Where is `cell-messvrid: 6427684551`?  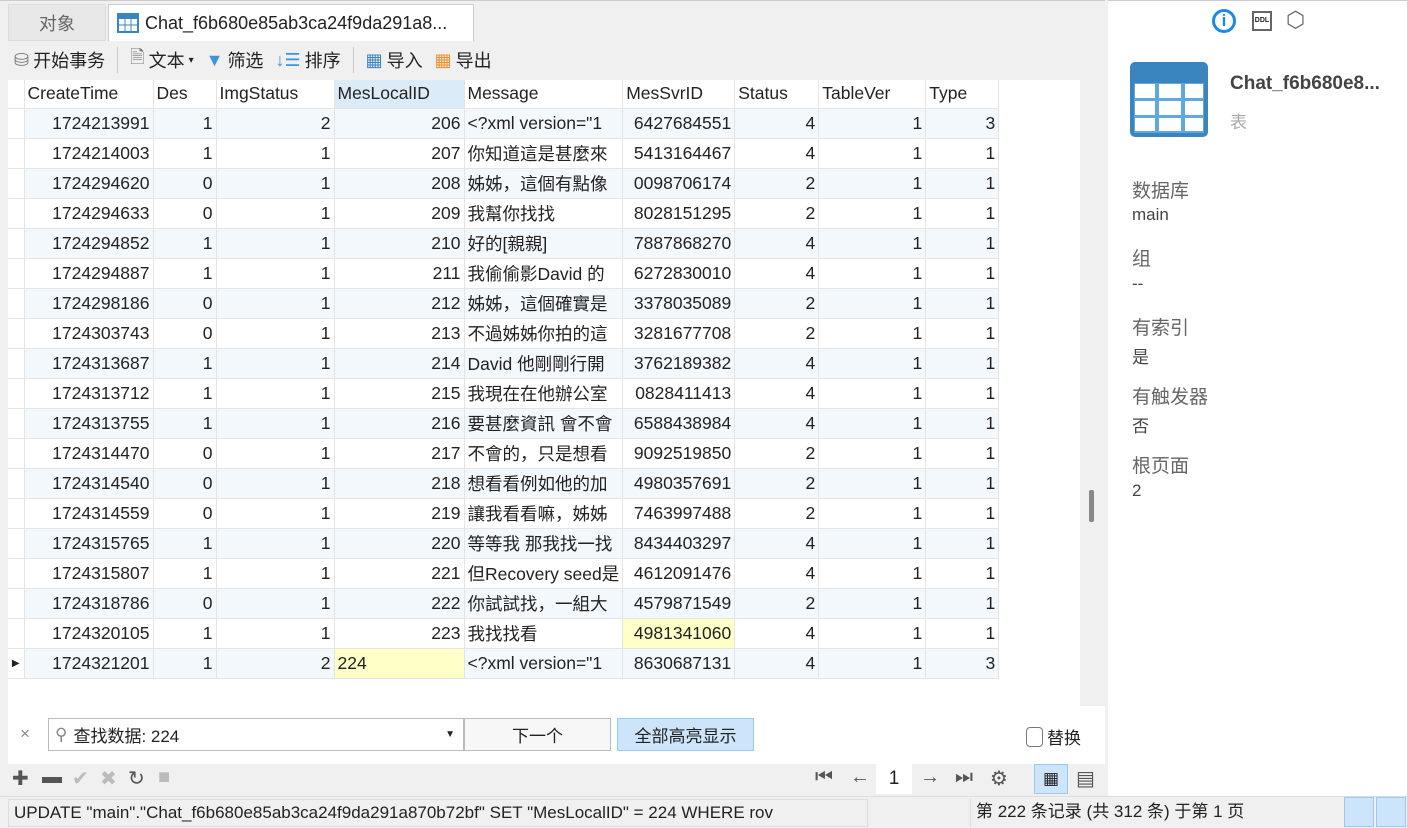
cell-messvrid: 6427684551 is located at coordinates (679, 123).